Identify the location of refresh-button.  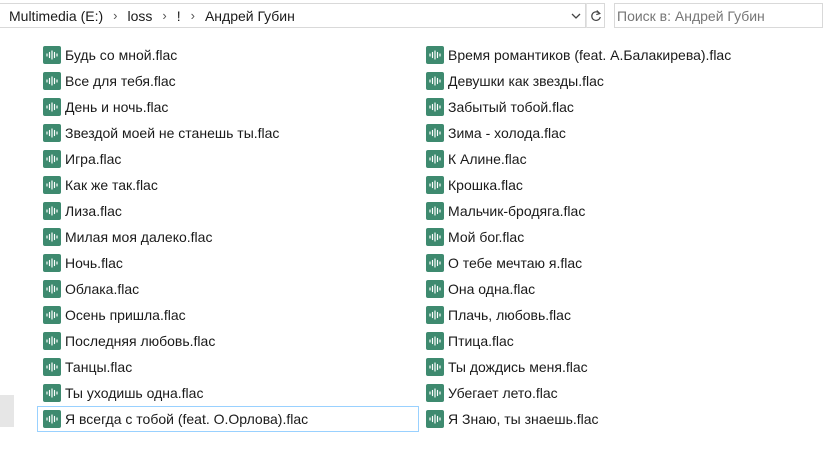
(595, 15).